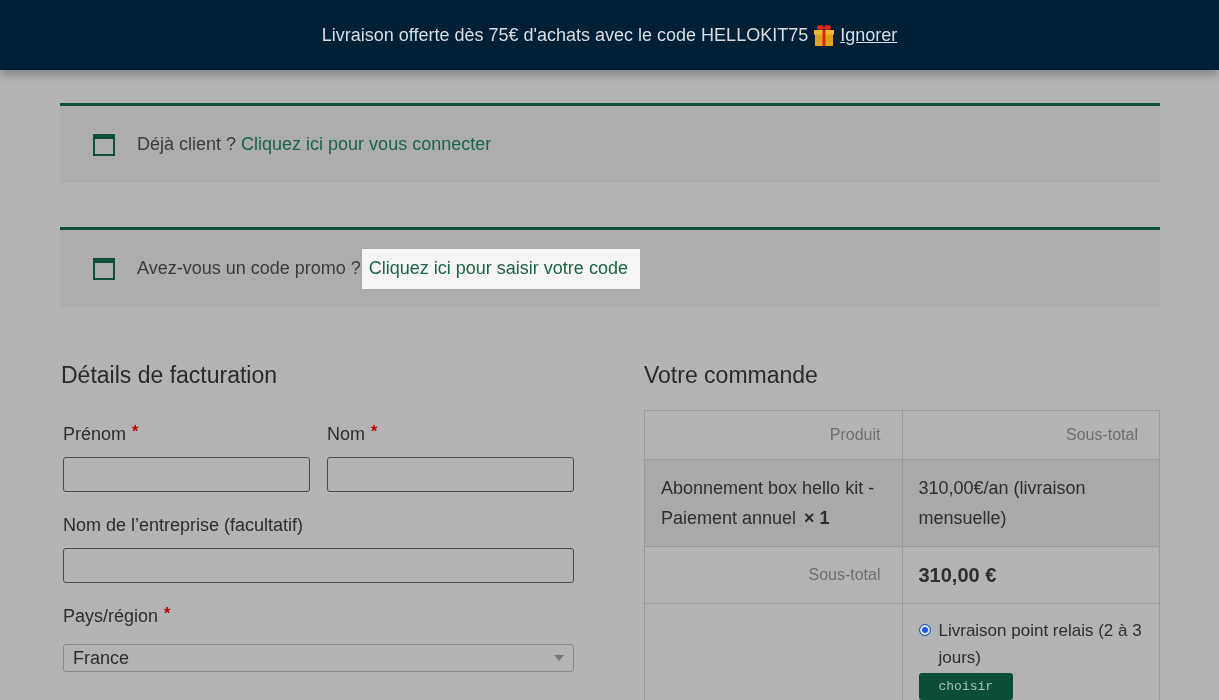 Image resolution: width=1219 pixels, height=700 pixels. What do you see at coordinates (95, 434) in the screenshot?
I see `field-label: Prénom` at bounding box center [95, 434].